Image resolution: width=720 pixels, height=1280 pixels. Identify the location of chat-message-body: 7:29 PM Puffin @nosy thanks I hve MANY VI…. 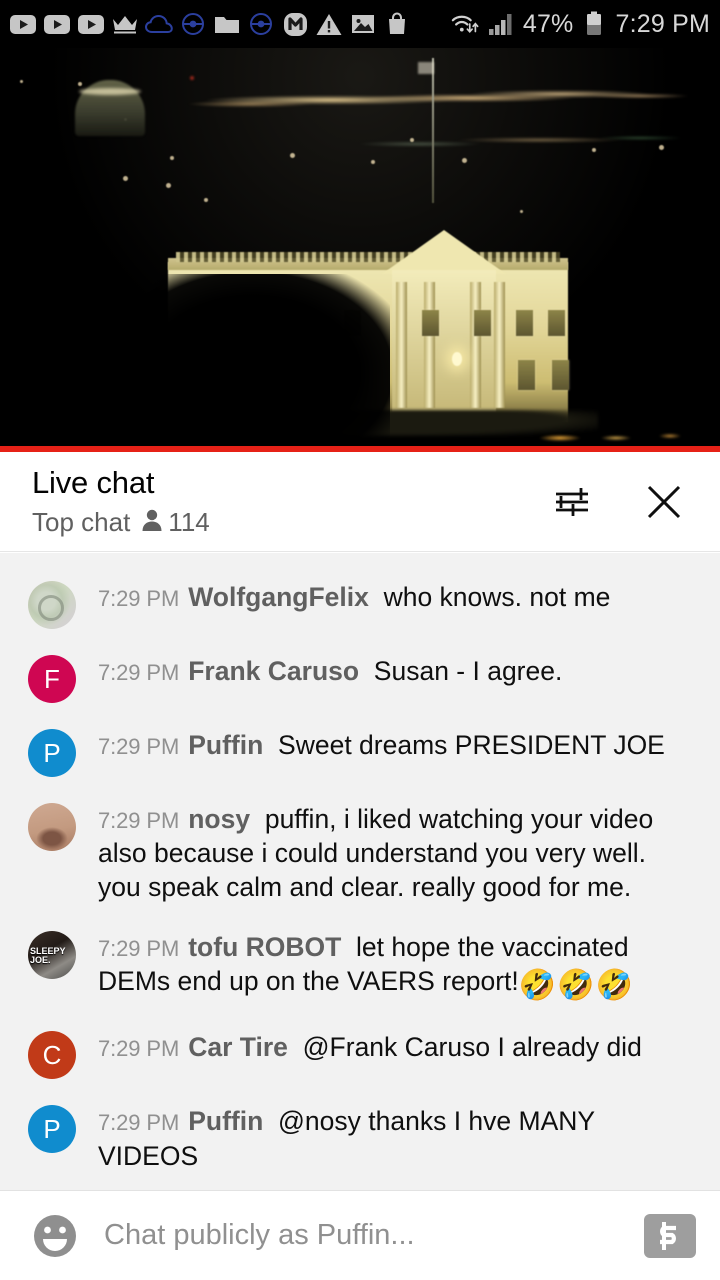
(396, 1137).